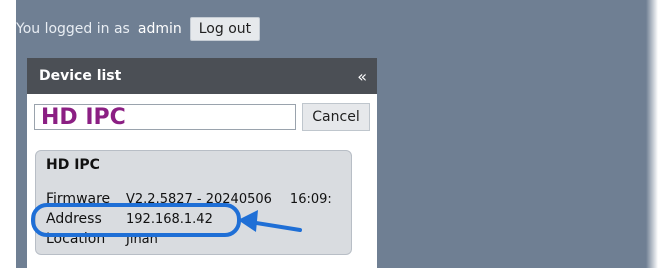 Image resolution: width=658 pixels, height=268 pixels. Describe the element at coordinates (165, 117) in the screenshot. I see `device-search-input` at that location.